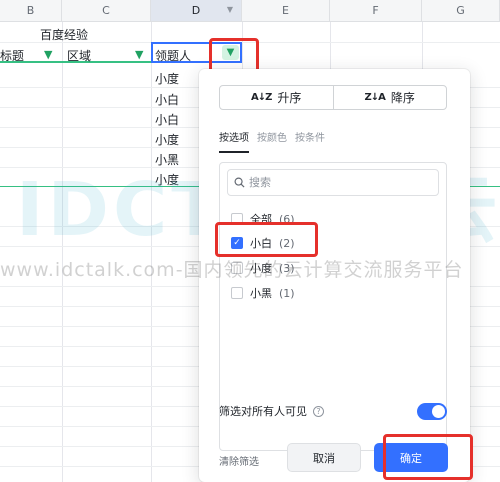  What do you see at coordinates (79, 55) in the screenshot?
I see `header-cell-region: 区域` at bounding box center [79, 55].